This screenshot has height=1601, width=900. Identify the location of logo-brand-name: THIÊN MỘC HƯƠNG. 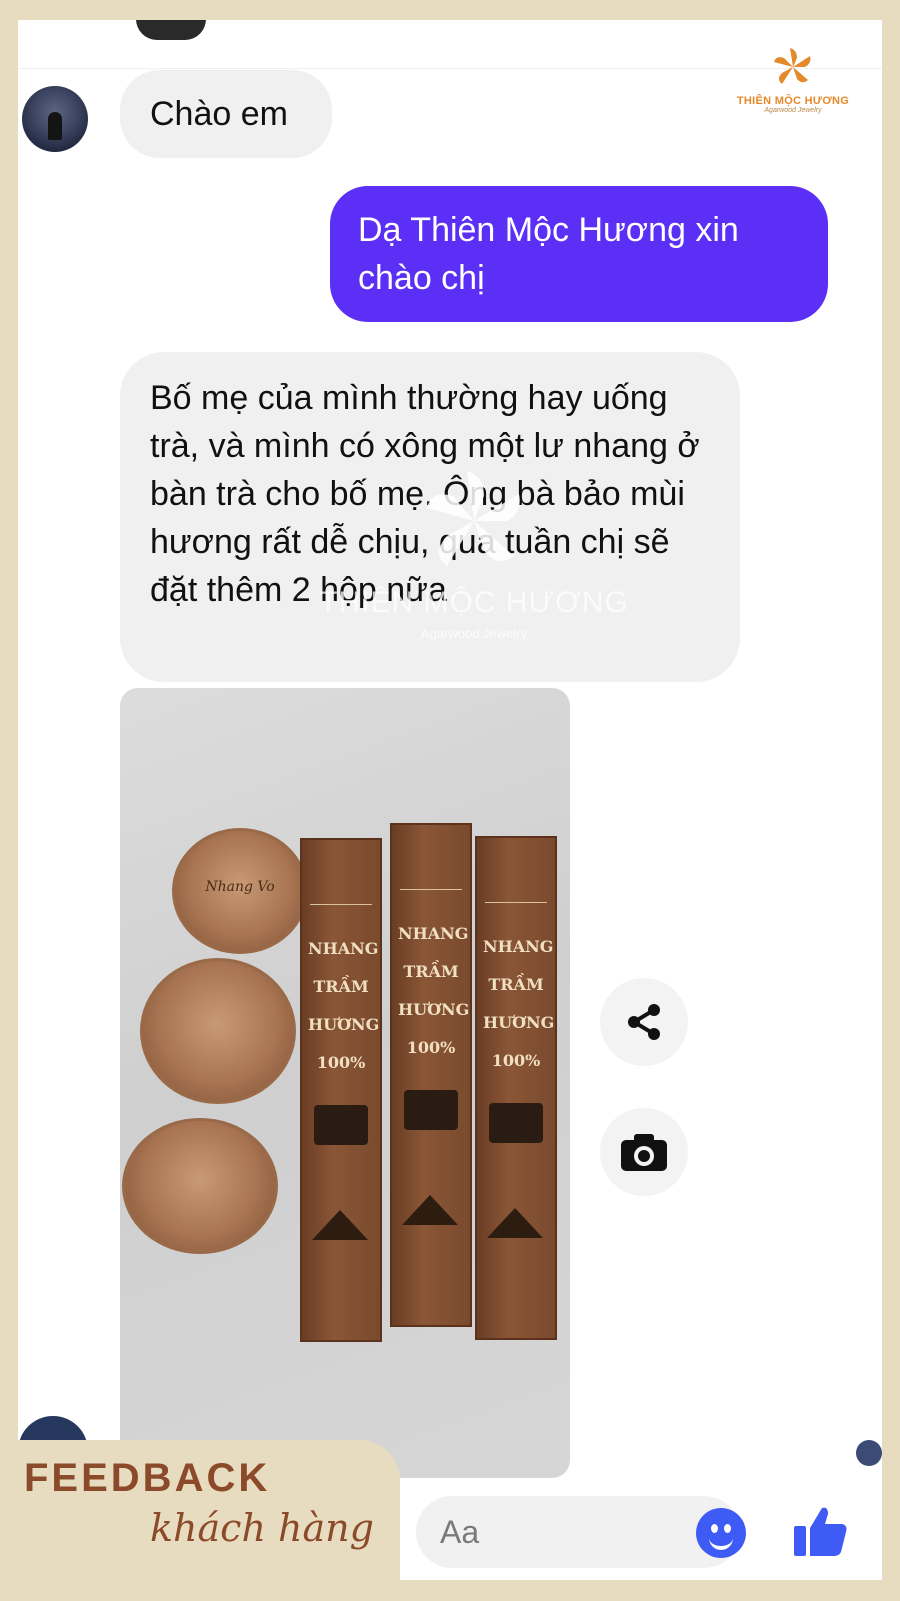
(793, 101).